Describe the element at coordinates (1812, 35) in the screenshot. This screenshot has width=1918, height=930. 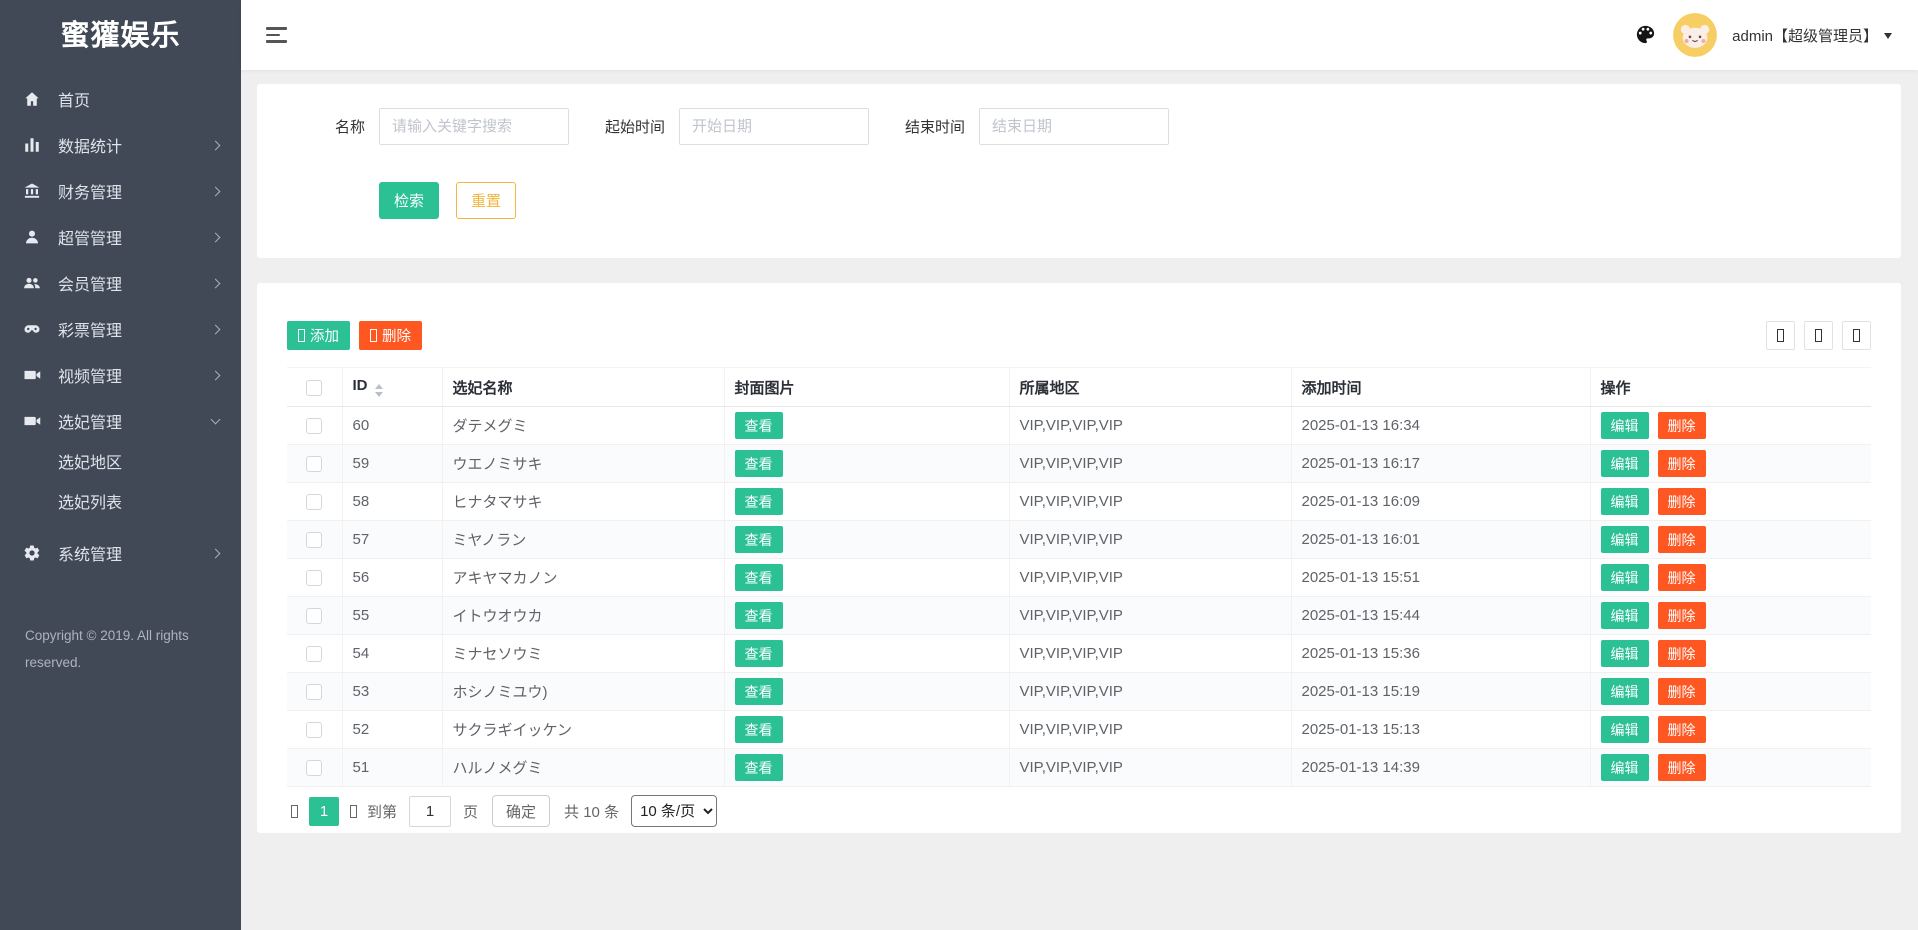
I see `user-menu: admin【超级管理员】` at that location.